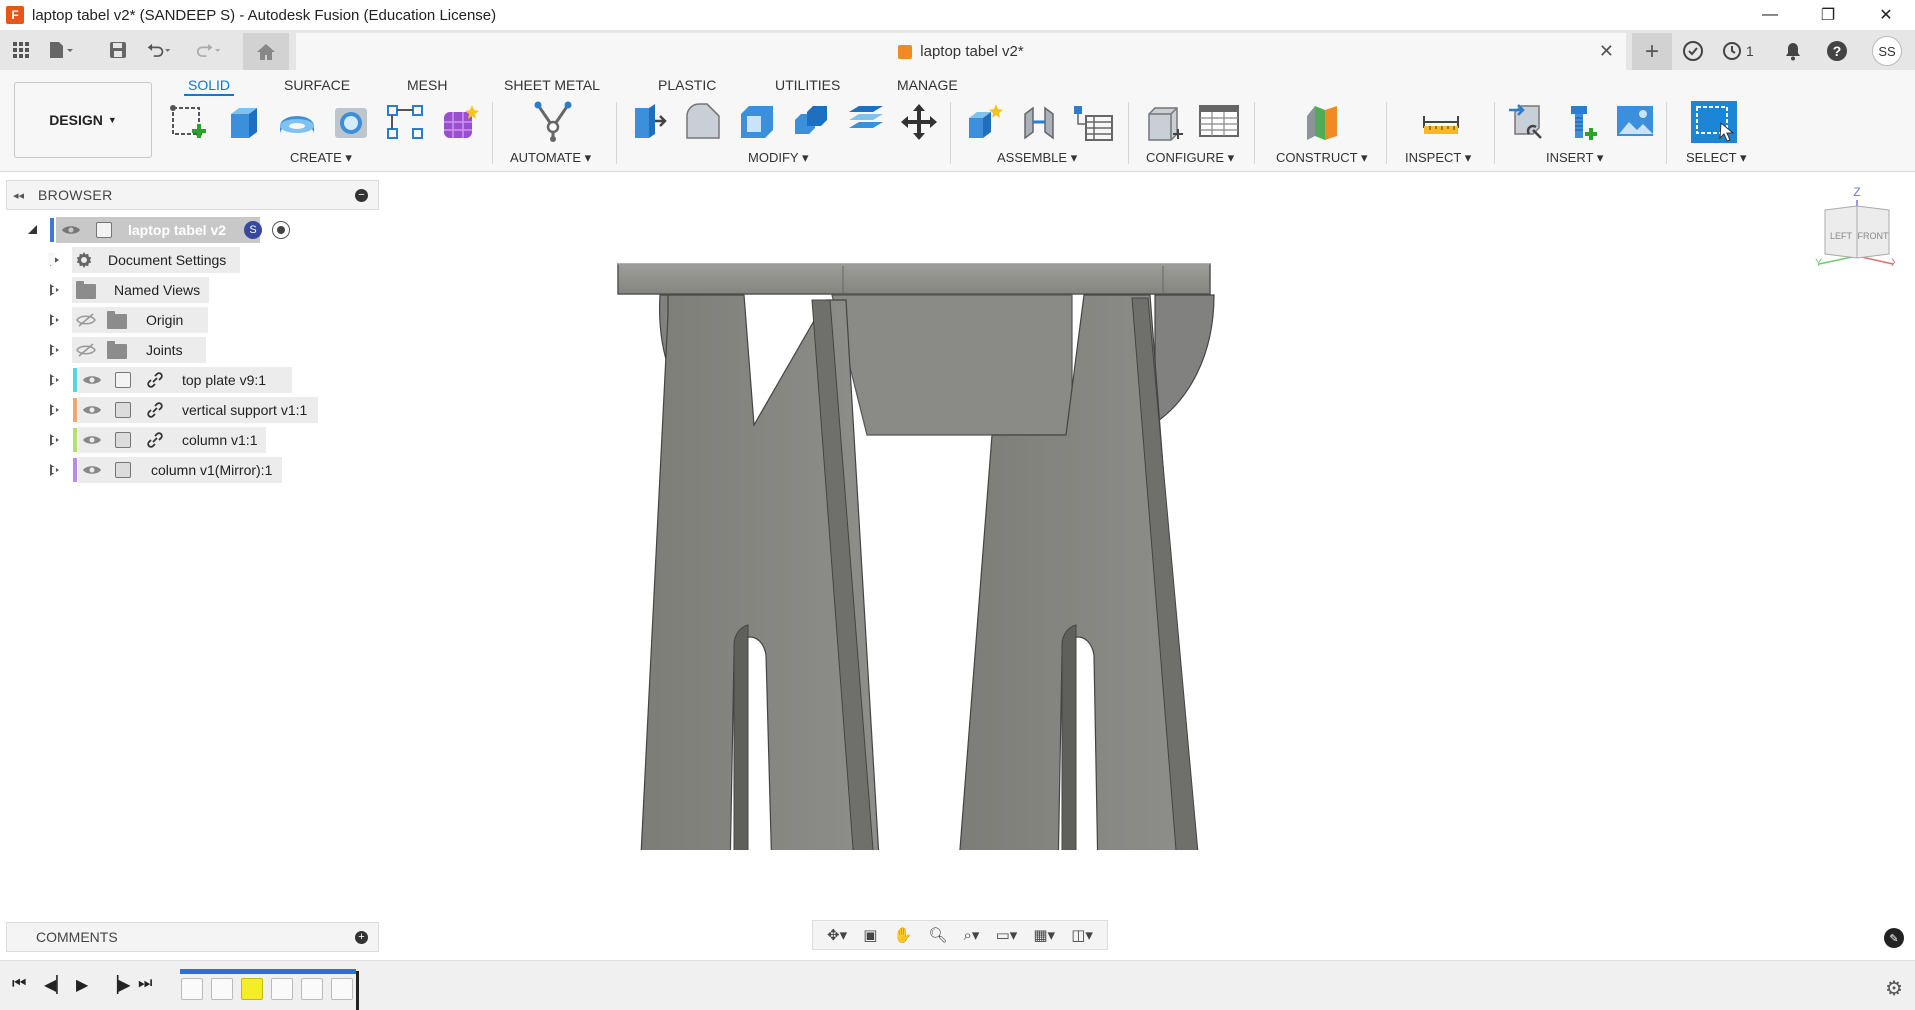  I want to click on viewcube: Z X Y LEFT FRONT, so click(1855, 229).